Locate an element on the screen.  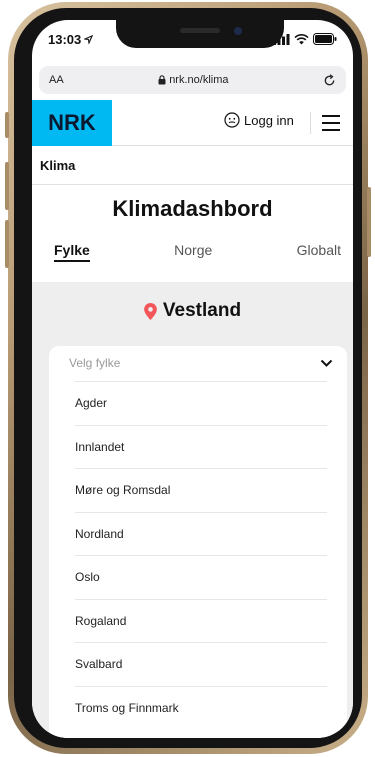
map-pin-icon is located at coordinates (150, 311).